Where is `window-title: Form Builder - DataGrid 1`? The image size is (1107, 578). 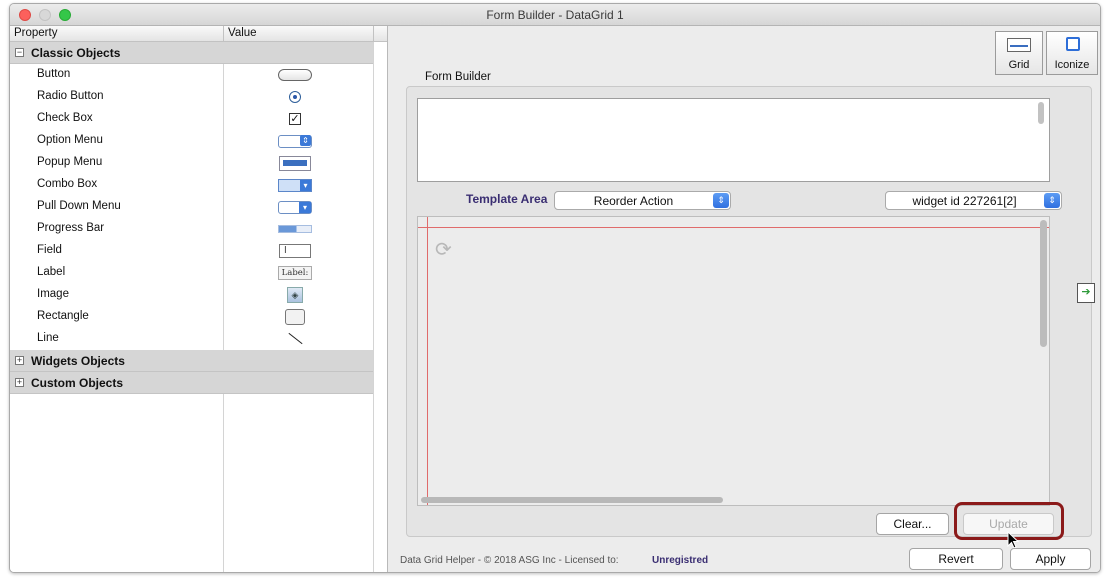 window-title: Form Builder - DataGrid 1 is located at coordinates (555, 15).